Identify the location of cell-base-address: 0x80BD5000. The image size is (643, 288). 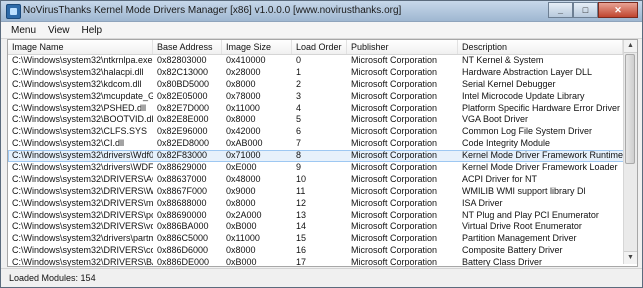
(183, 83).